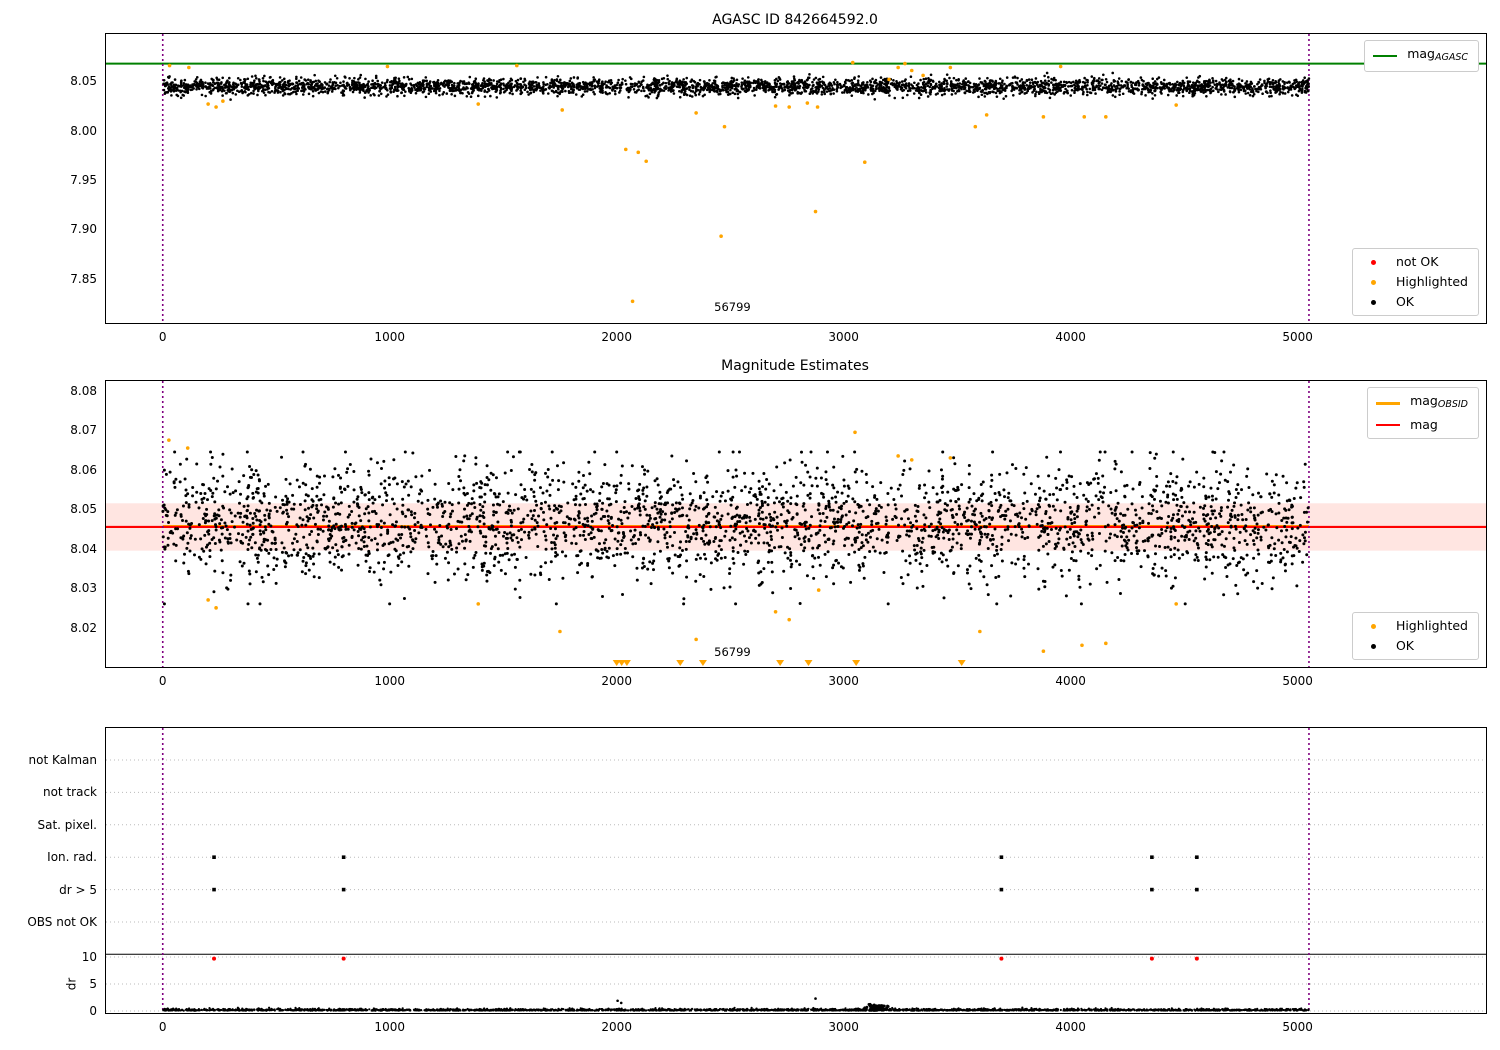 The image size is (1500, 1050). I want to click on plot2-legend-mag-lines: magOBSID mag, so click(1423, 413).